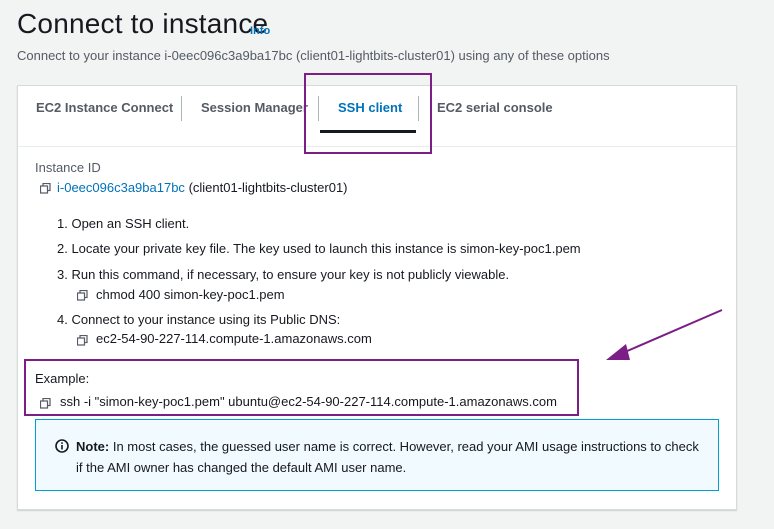  I want to click on ssh-client-tab-highlight, so click(368, 113).